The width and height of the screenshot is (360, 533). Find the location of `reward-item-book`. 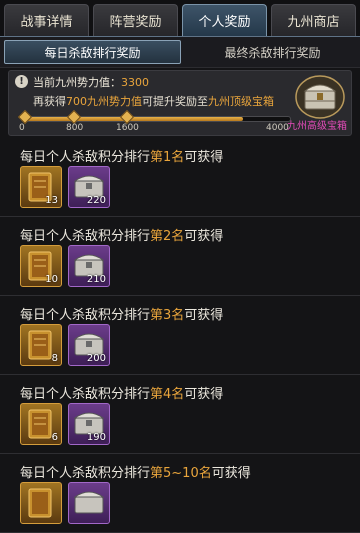

reward-item-book is located at coordinates (41, 503).